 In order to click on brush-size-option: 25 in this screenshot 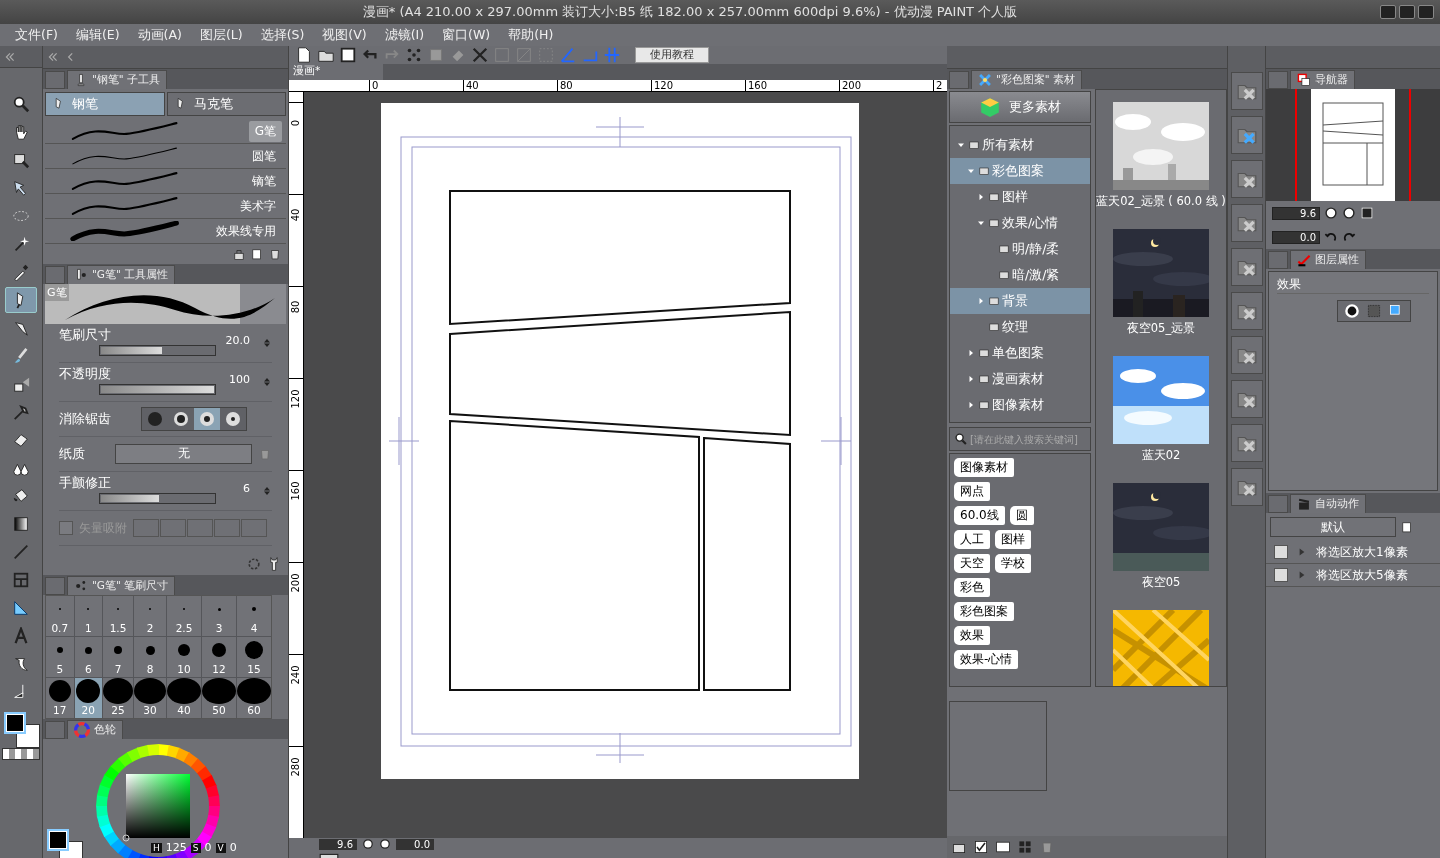, I will do `click(118, 698)`.